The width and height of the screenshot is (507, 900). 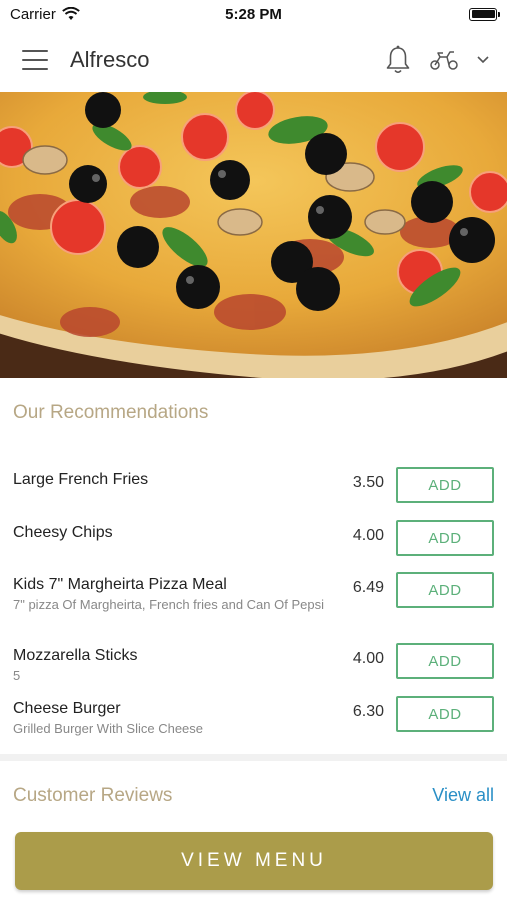 What do you see at coordinates (33, 14) in the screenshot?
I see `carrier-label: Carrier` at bounding box center [33, 14].